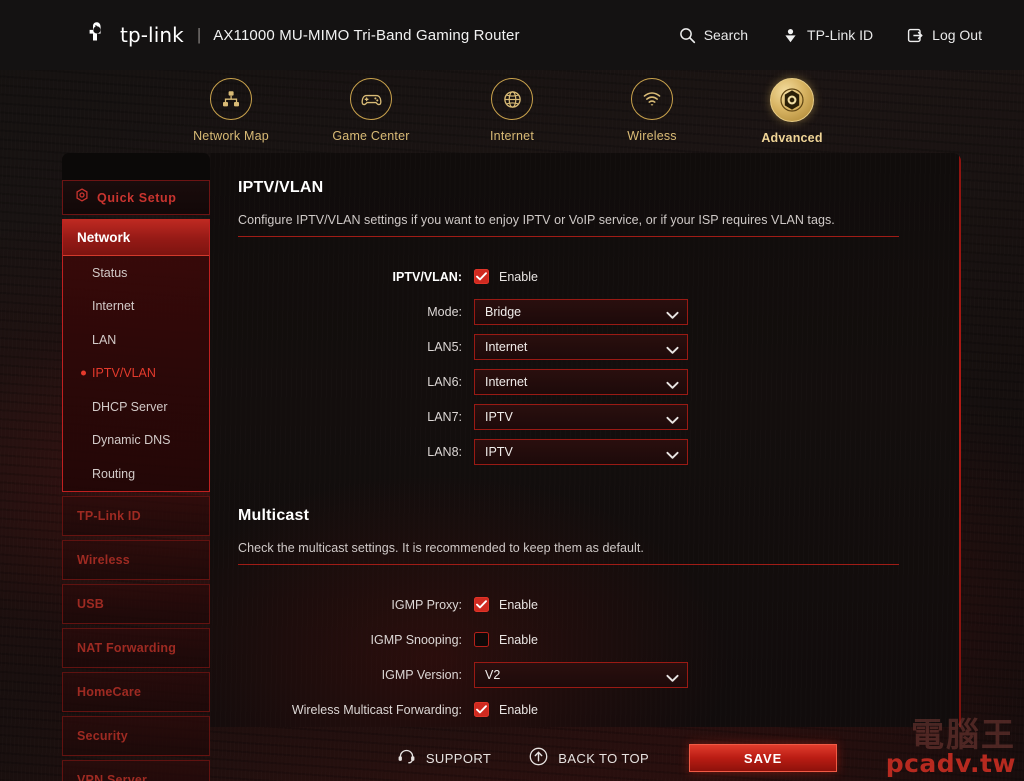 The image size is (1024, 781). What do you see at coordinates (581, 311) in the screenshot?
I see `mode-select: Bridge` at bounding box center [581, 311].